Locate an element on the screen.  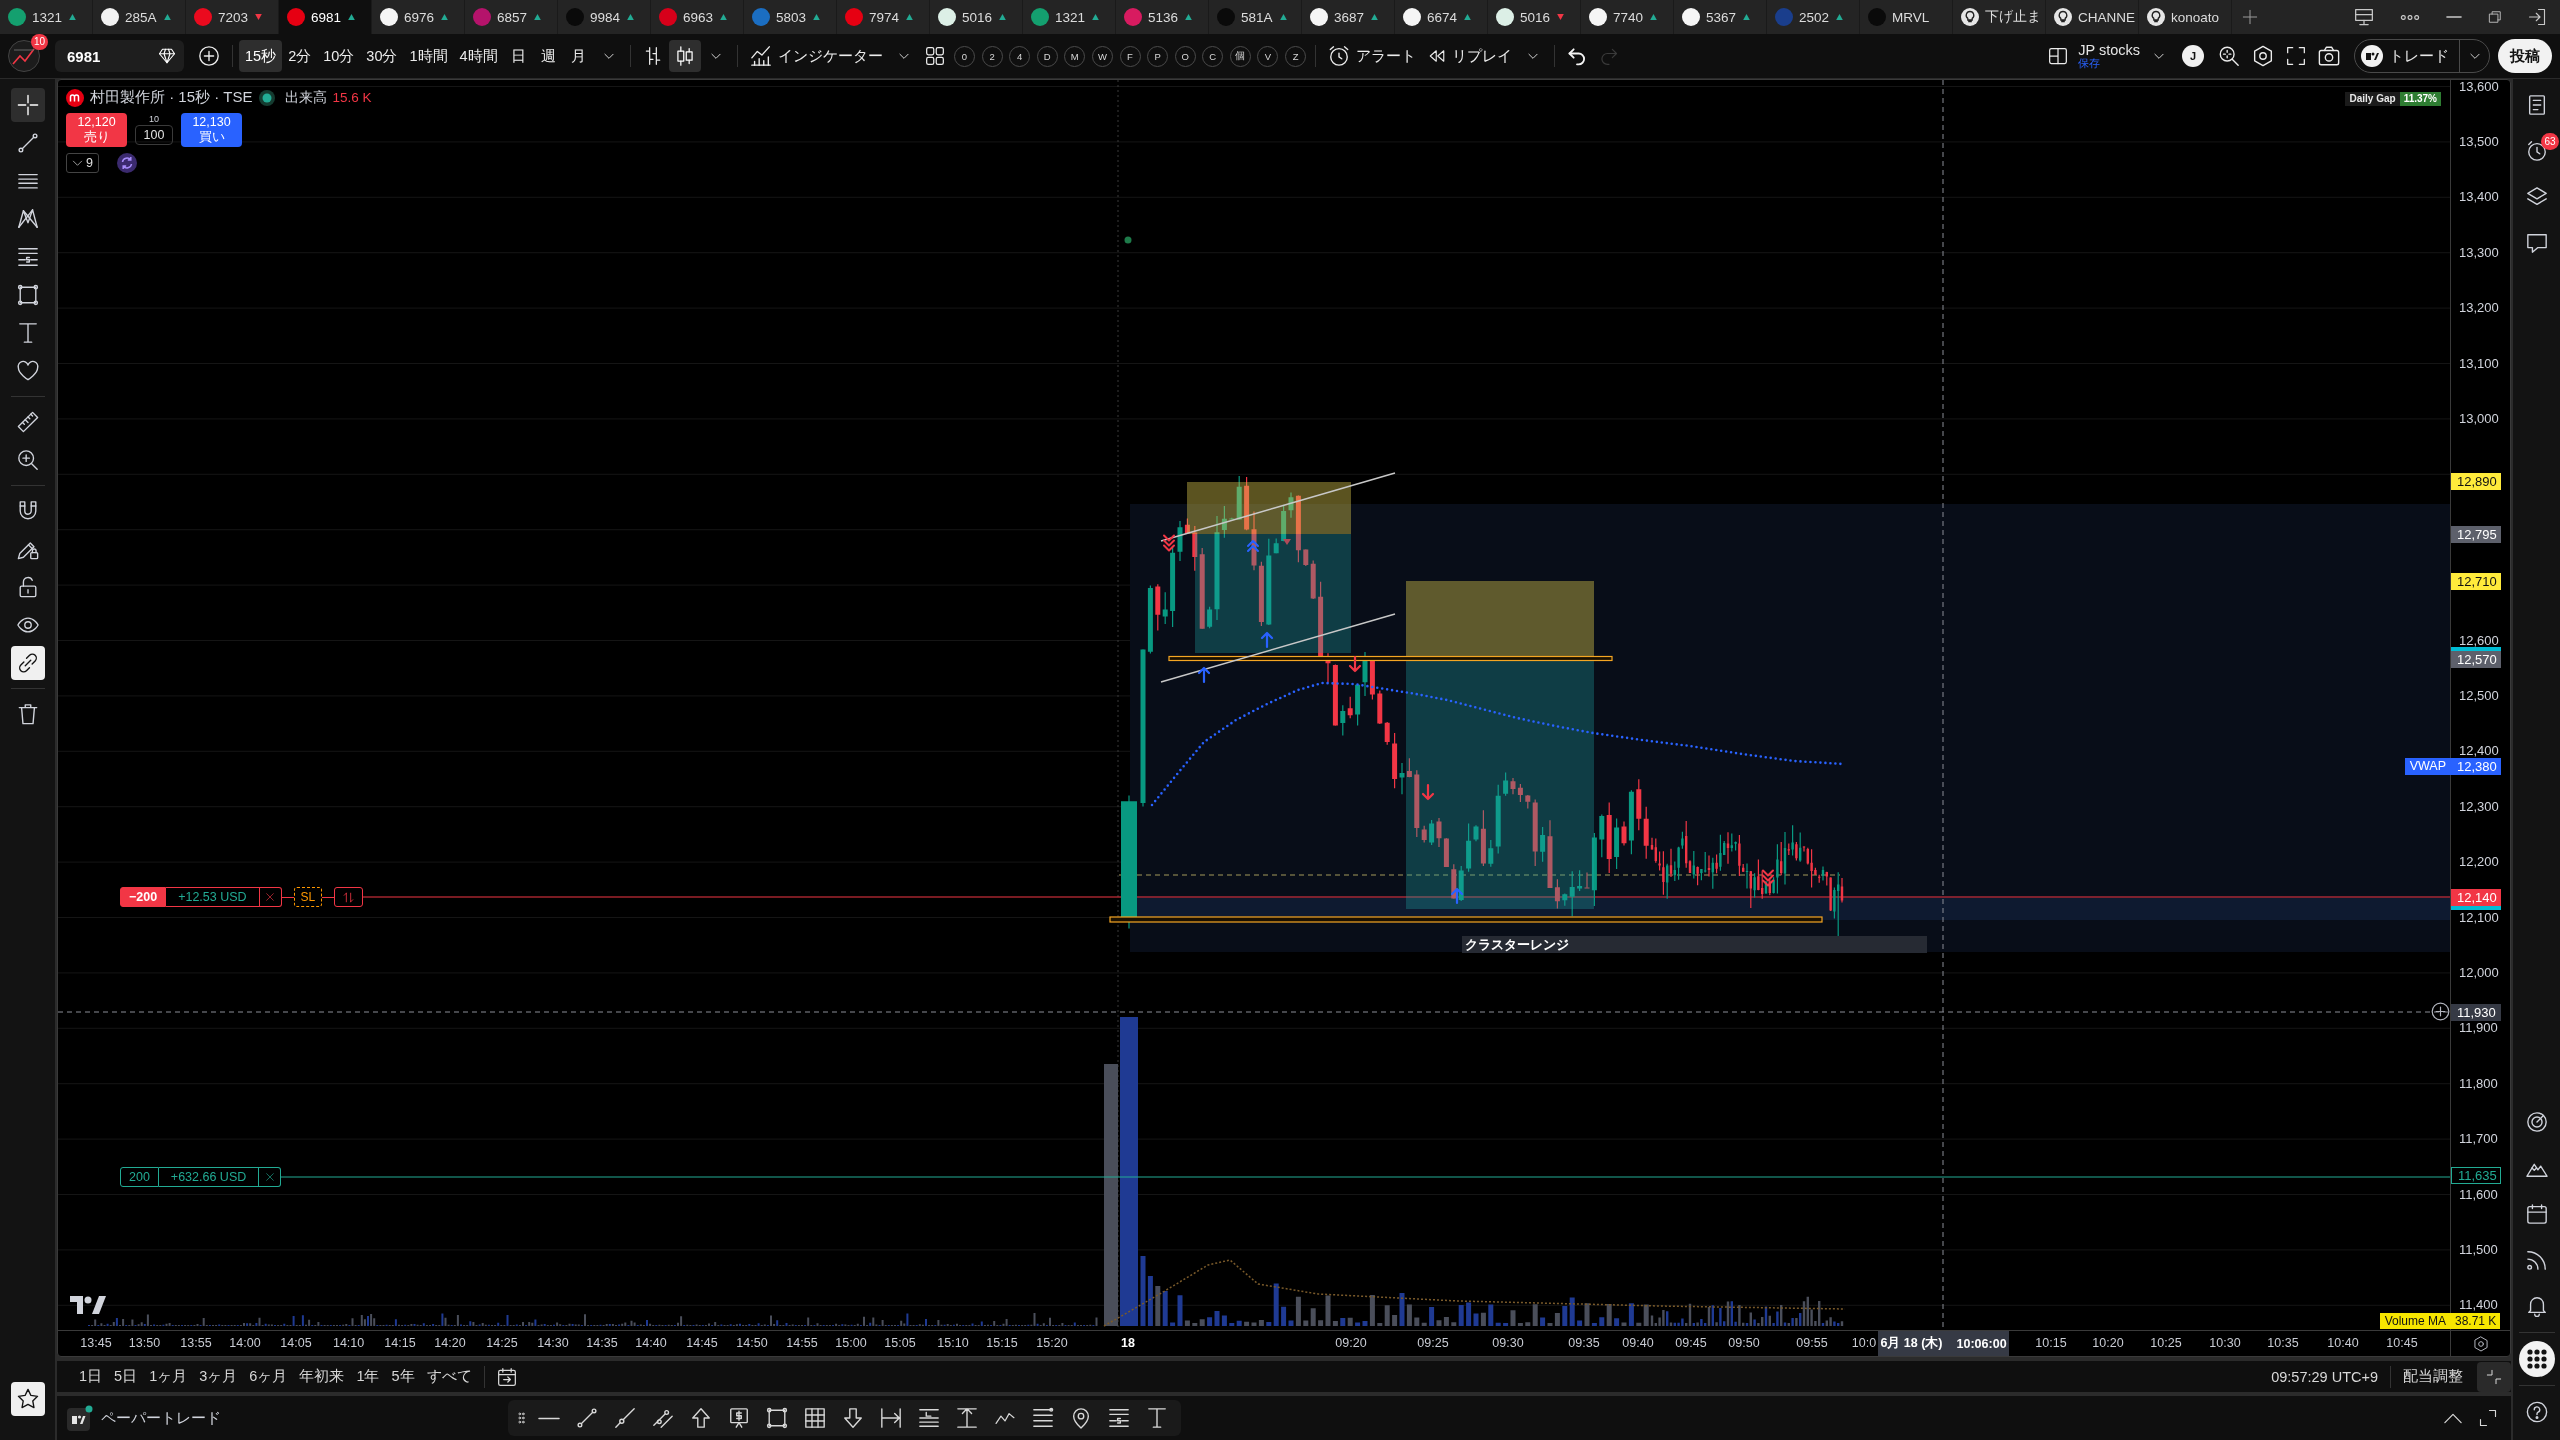
price-tick: 13,500 is located at coordinates (2479, 141).